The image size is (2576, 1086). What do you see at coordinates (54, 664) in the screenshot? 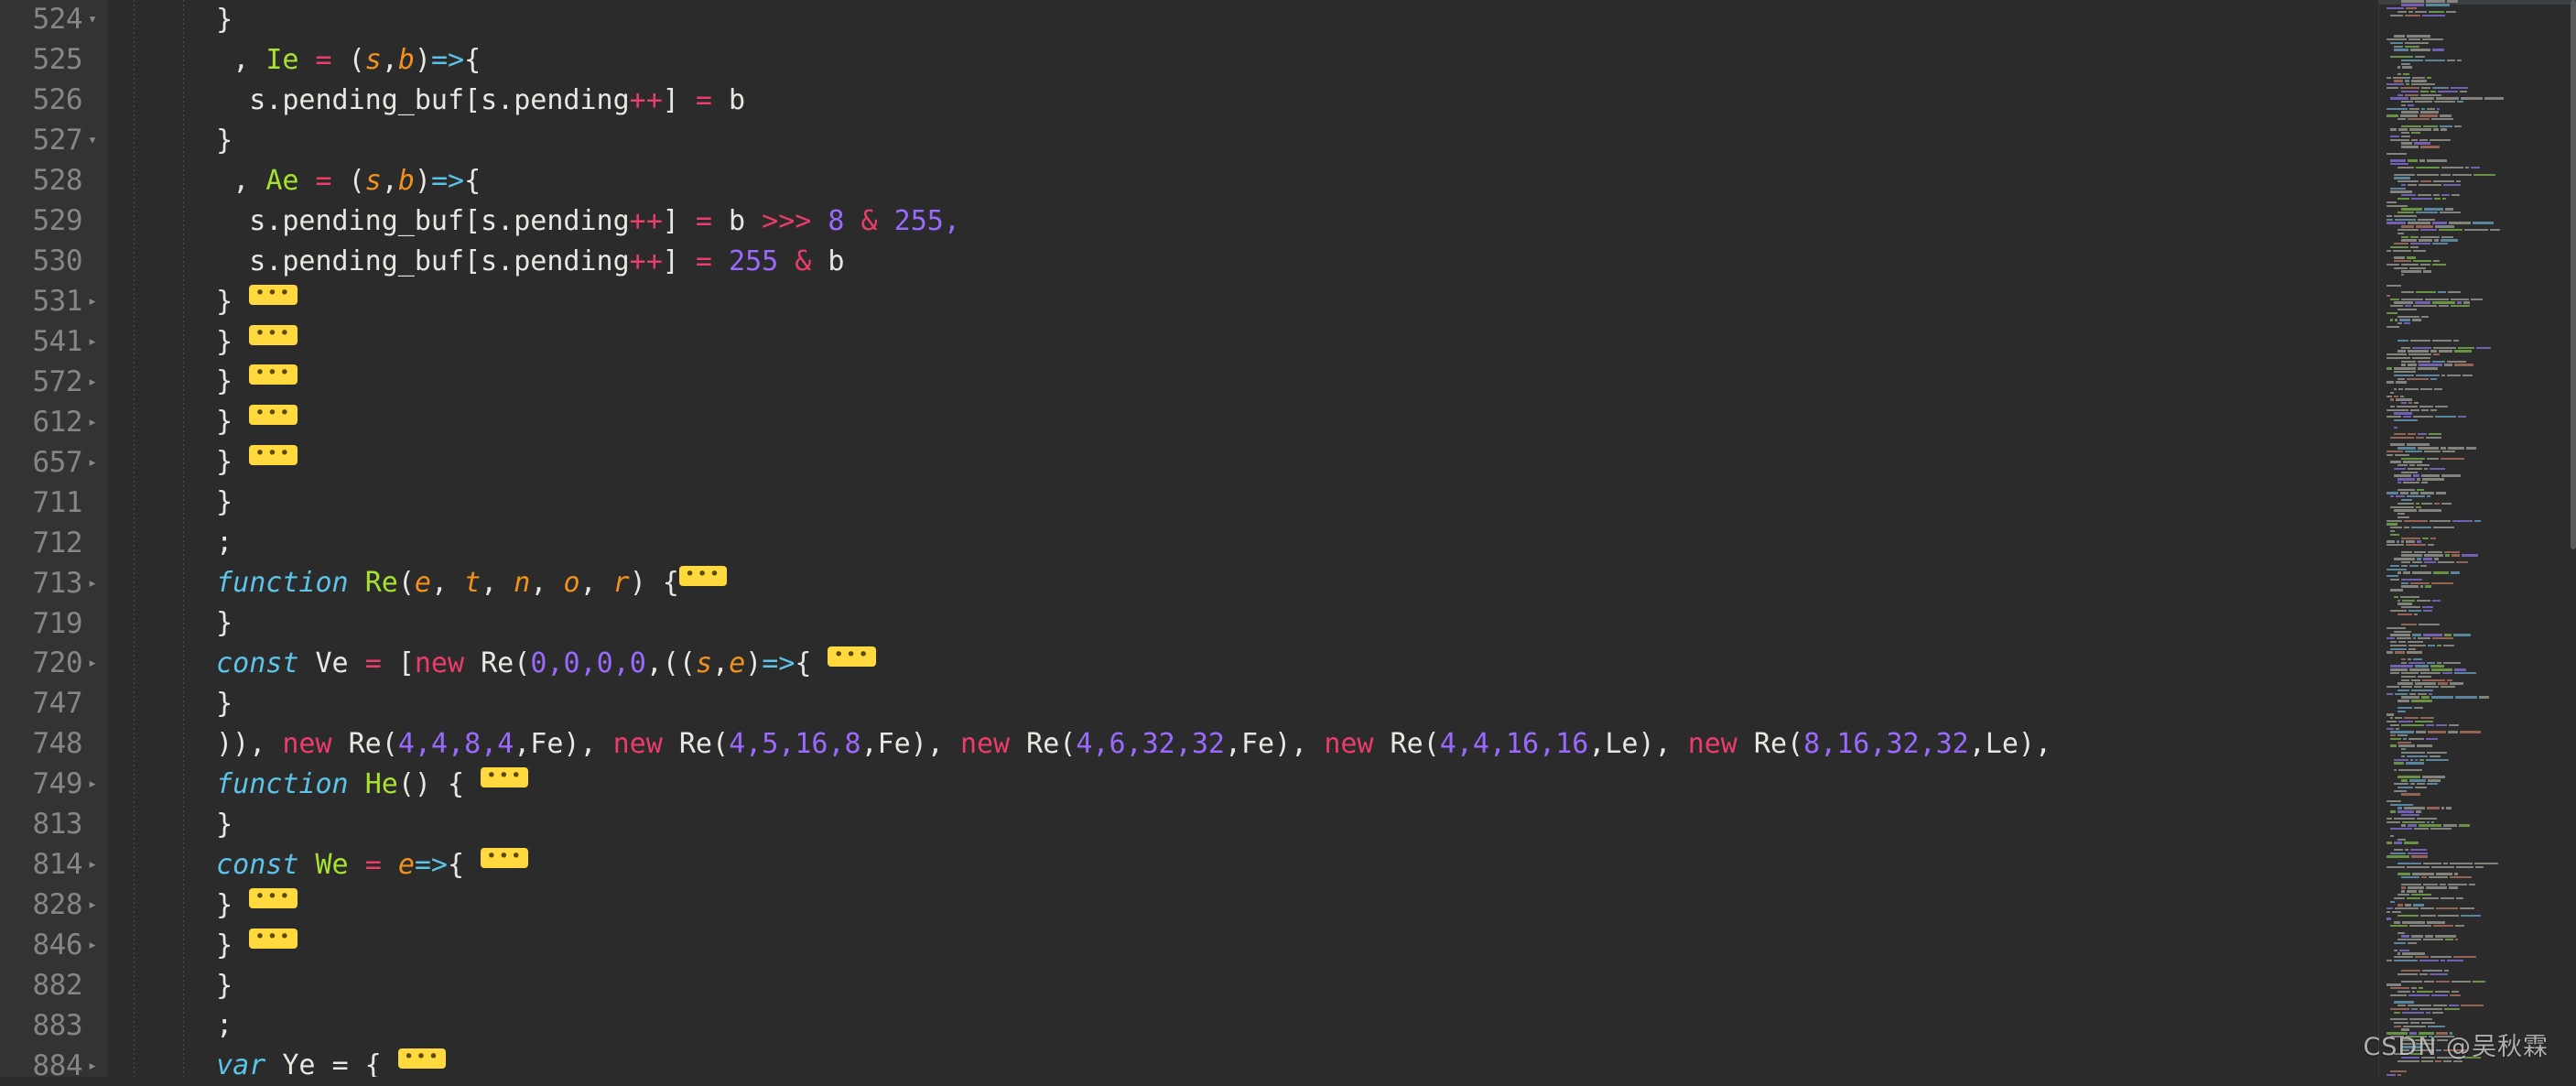
I see `gutter-row: 720▸` at bounding box center [54, 664].